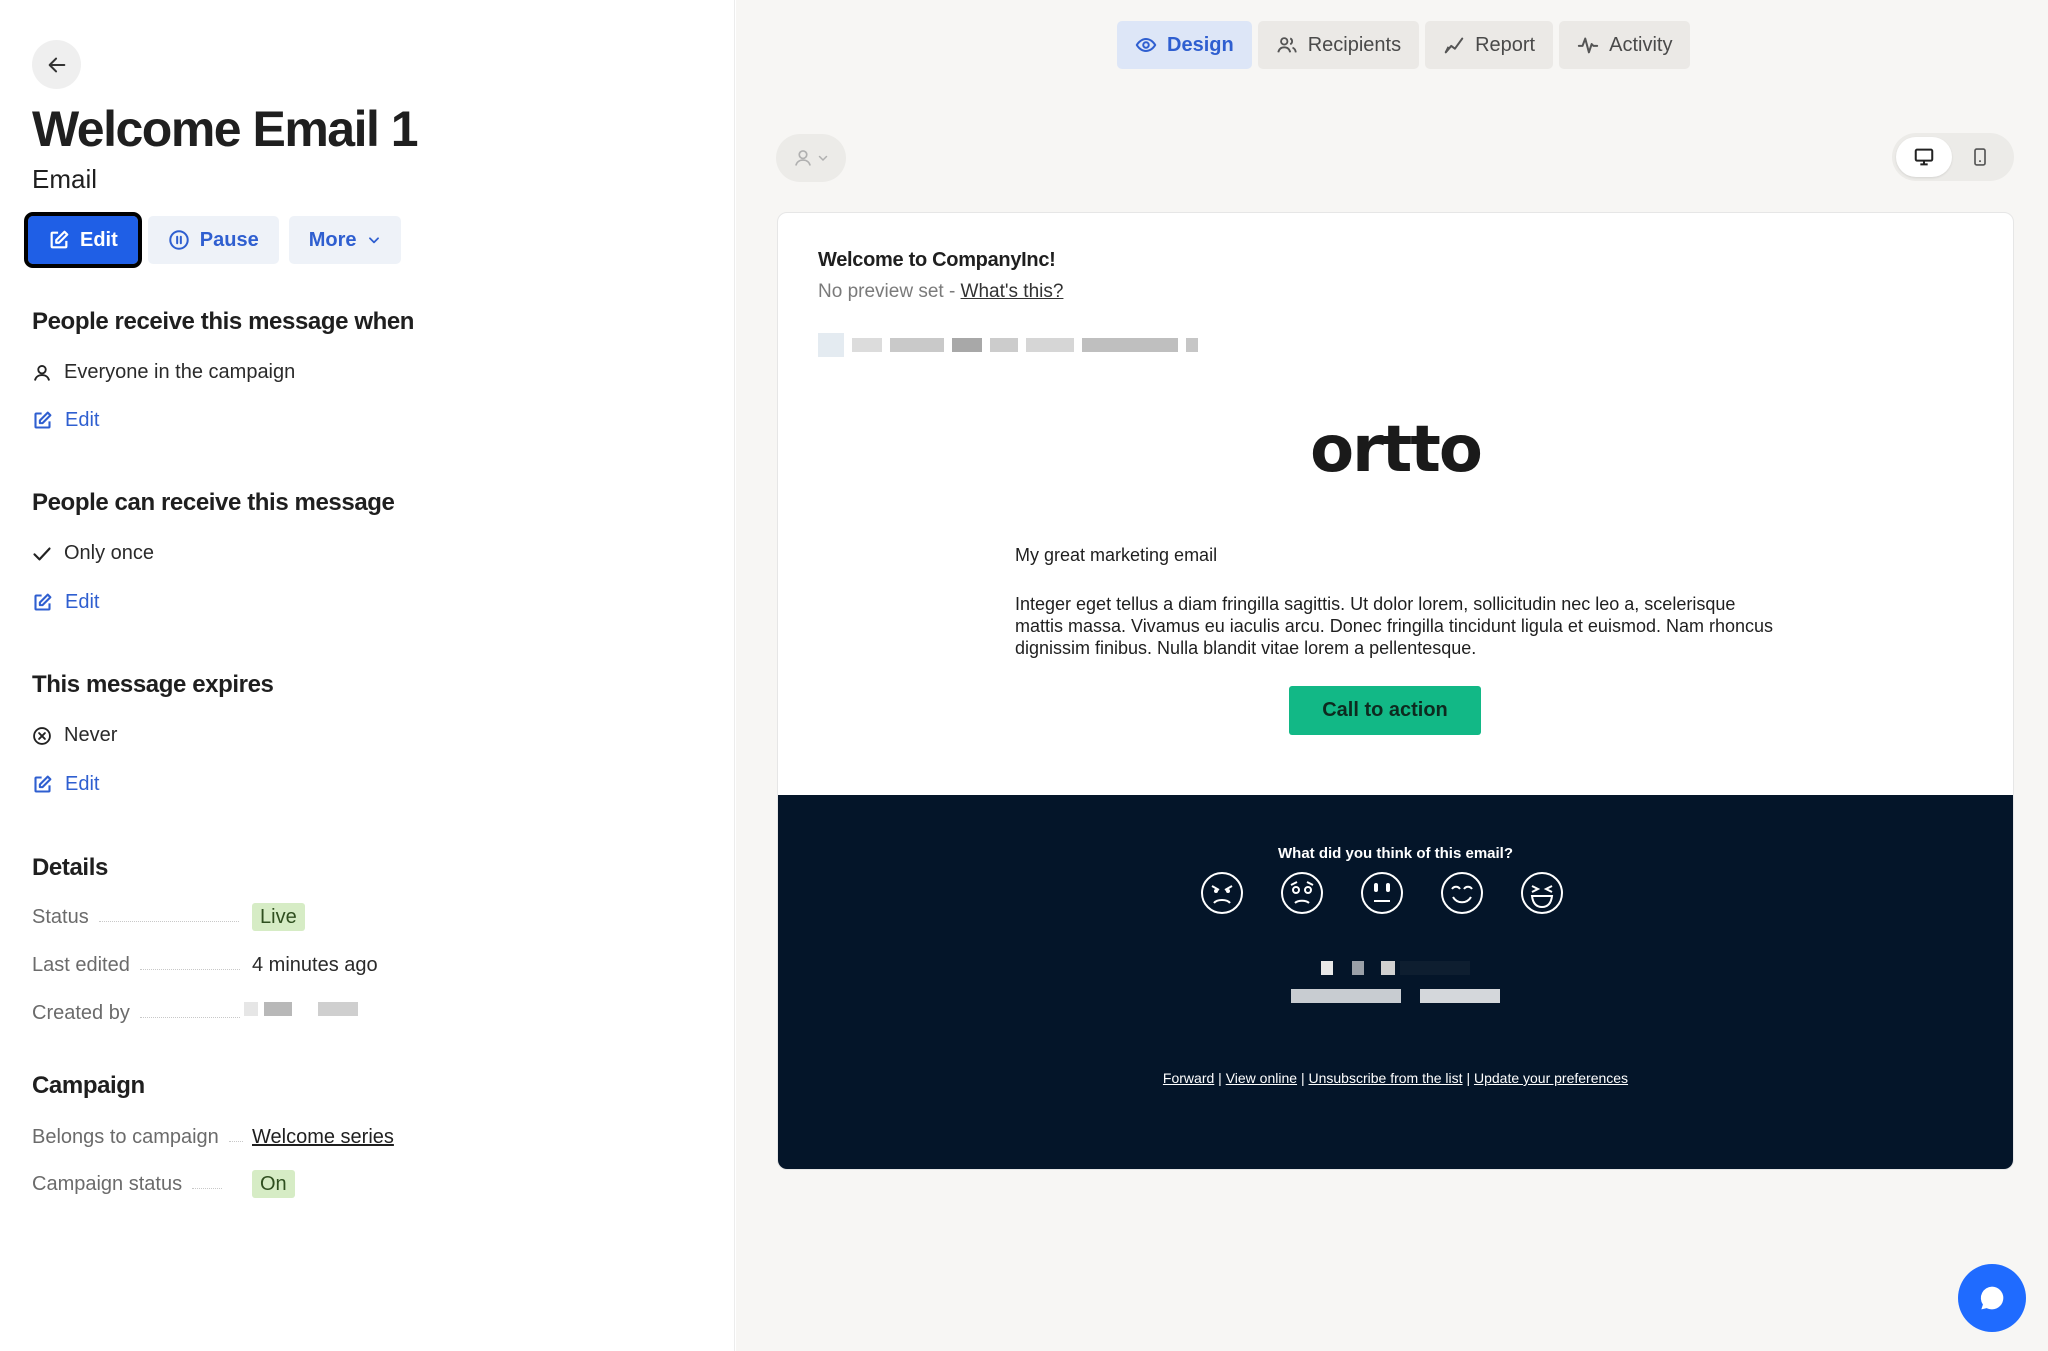  What do you see at coordinates (373, 240) in the screenshot?
I see `chevron-down-icon` at bounding box center [373, 240].